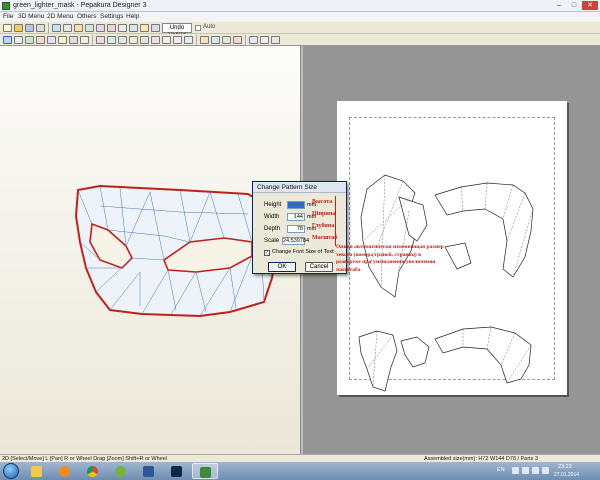 The height and width of the screenshot is (480, 600). Describe the element at coordinates (324, 214) in the screenshot. I see `annotation-width: Ширина` at that location.